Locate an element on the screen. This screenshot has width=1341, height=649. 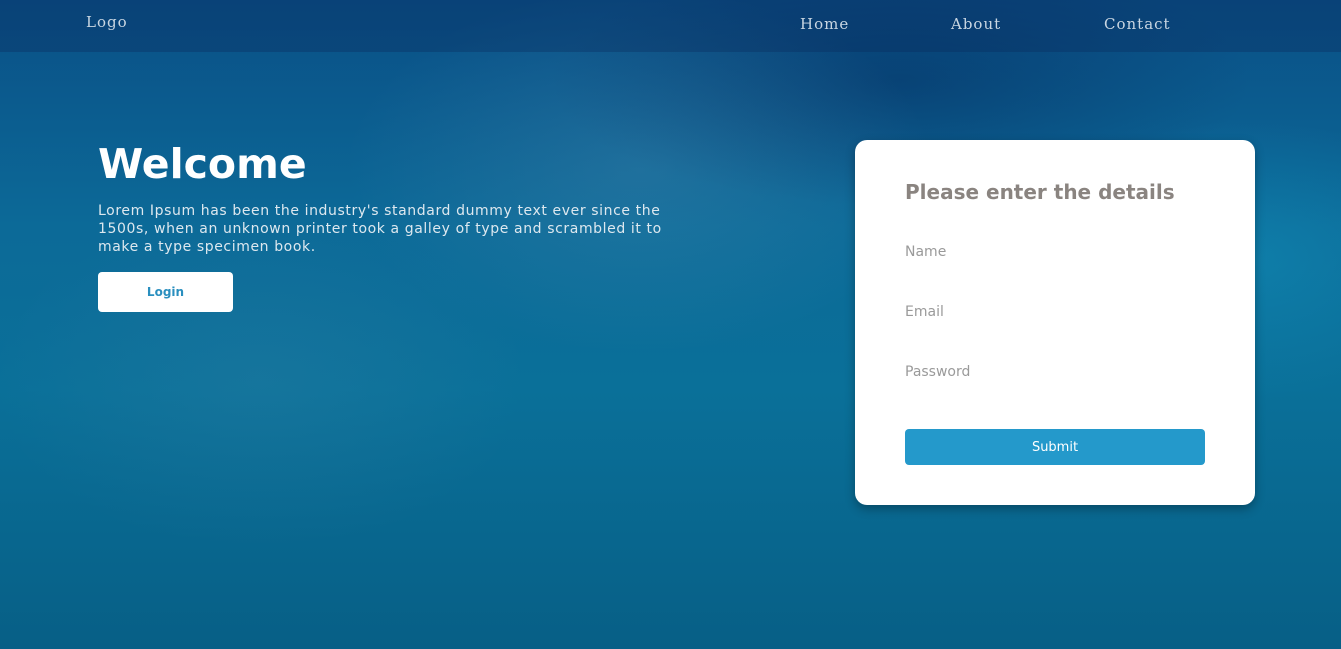
logo: Logo is located at coordinates (107, 22).